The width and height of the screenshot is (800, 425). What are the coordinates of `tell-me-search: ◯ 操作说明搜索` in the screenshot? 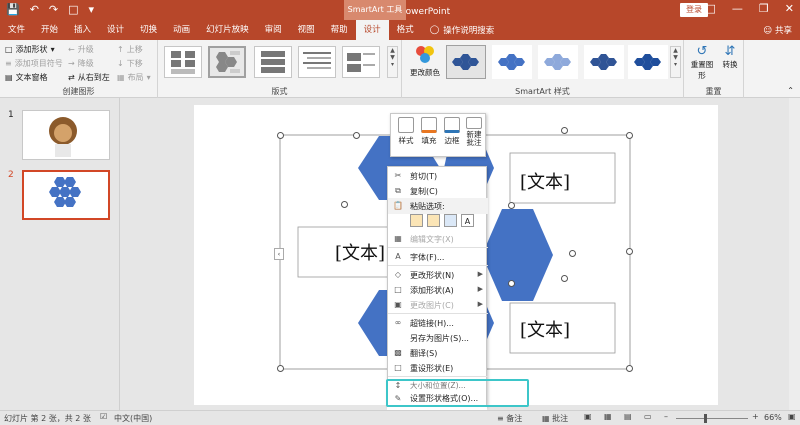 It's located at (462, 30).